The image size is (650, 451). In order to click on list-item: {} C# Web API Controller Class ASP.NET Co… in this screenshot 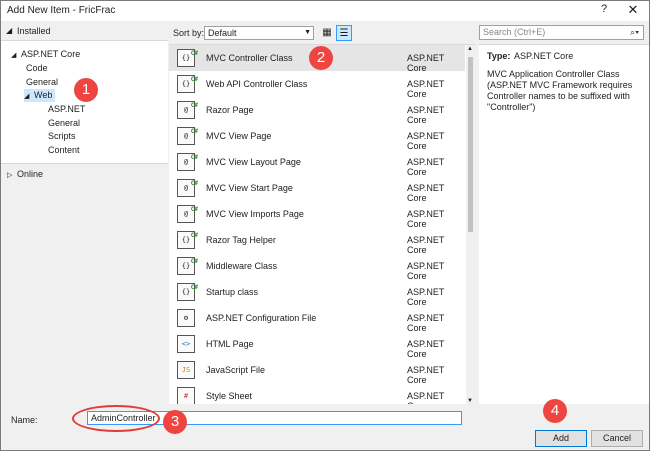, I will do `click(317, 85)`.